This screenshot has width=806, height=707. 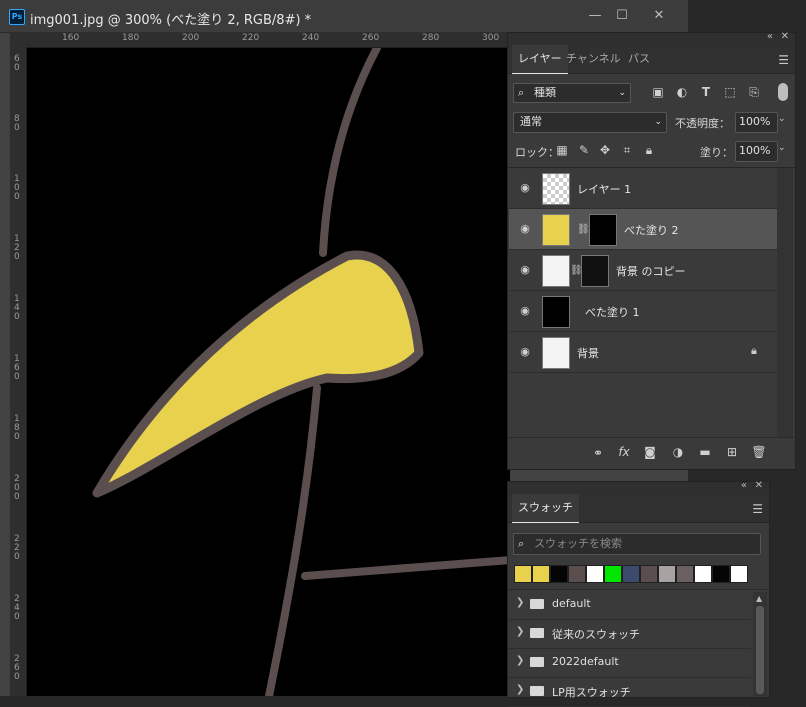 I want to click on upper-line-stroke, so click(x=350, y=152).